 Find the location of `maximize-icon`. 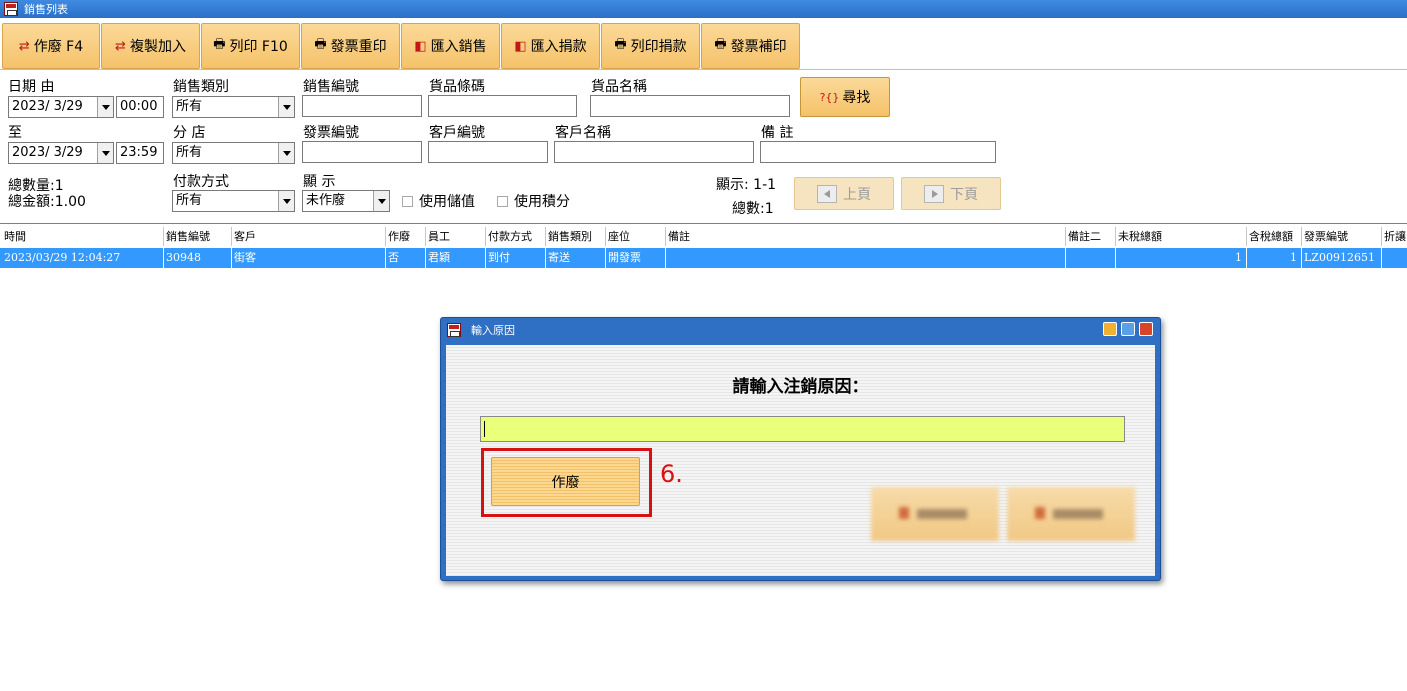

maximize-icon is located at coordinates (1128, 329).